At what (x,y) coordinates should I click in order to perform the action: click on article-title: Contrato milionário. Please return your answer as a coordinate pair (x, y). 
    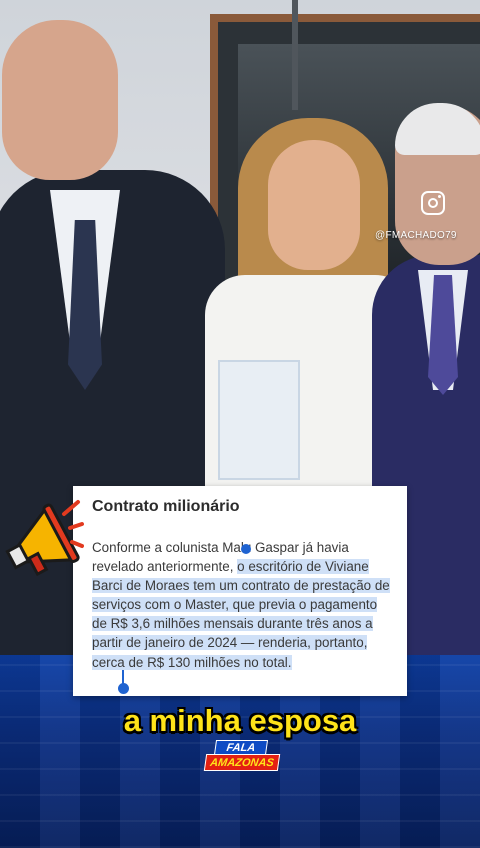
    Looking at the image, I should click on (166, 506).